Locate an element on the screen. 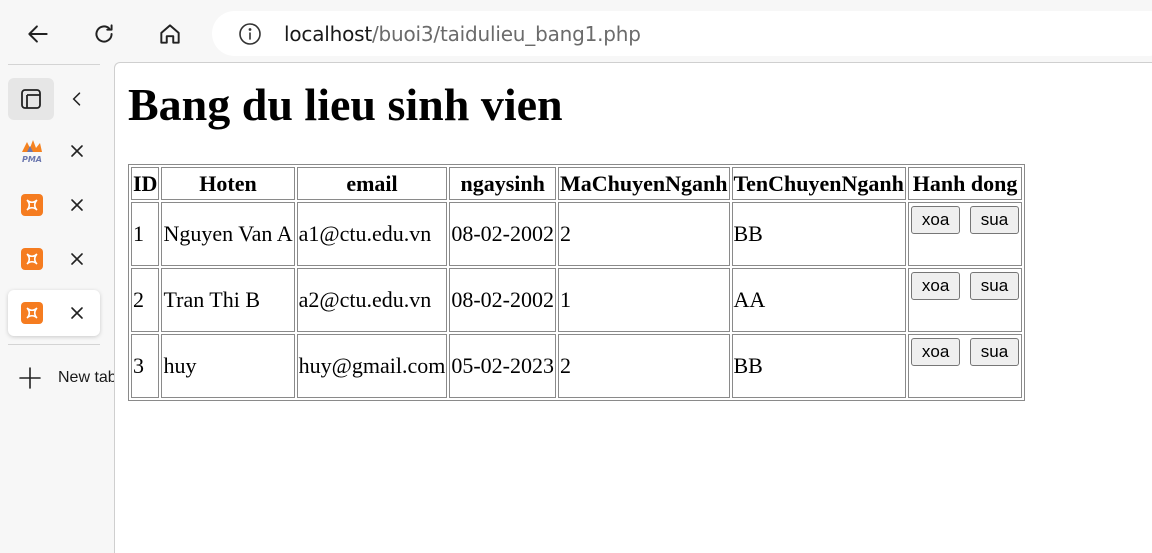 The width and height of the screenshot is (1152, 553). col-header-hoten: Hoten is located at coordinates (228, 183).